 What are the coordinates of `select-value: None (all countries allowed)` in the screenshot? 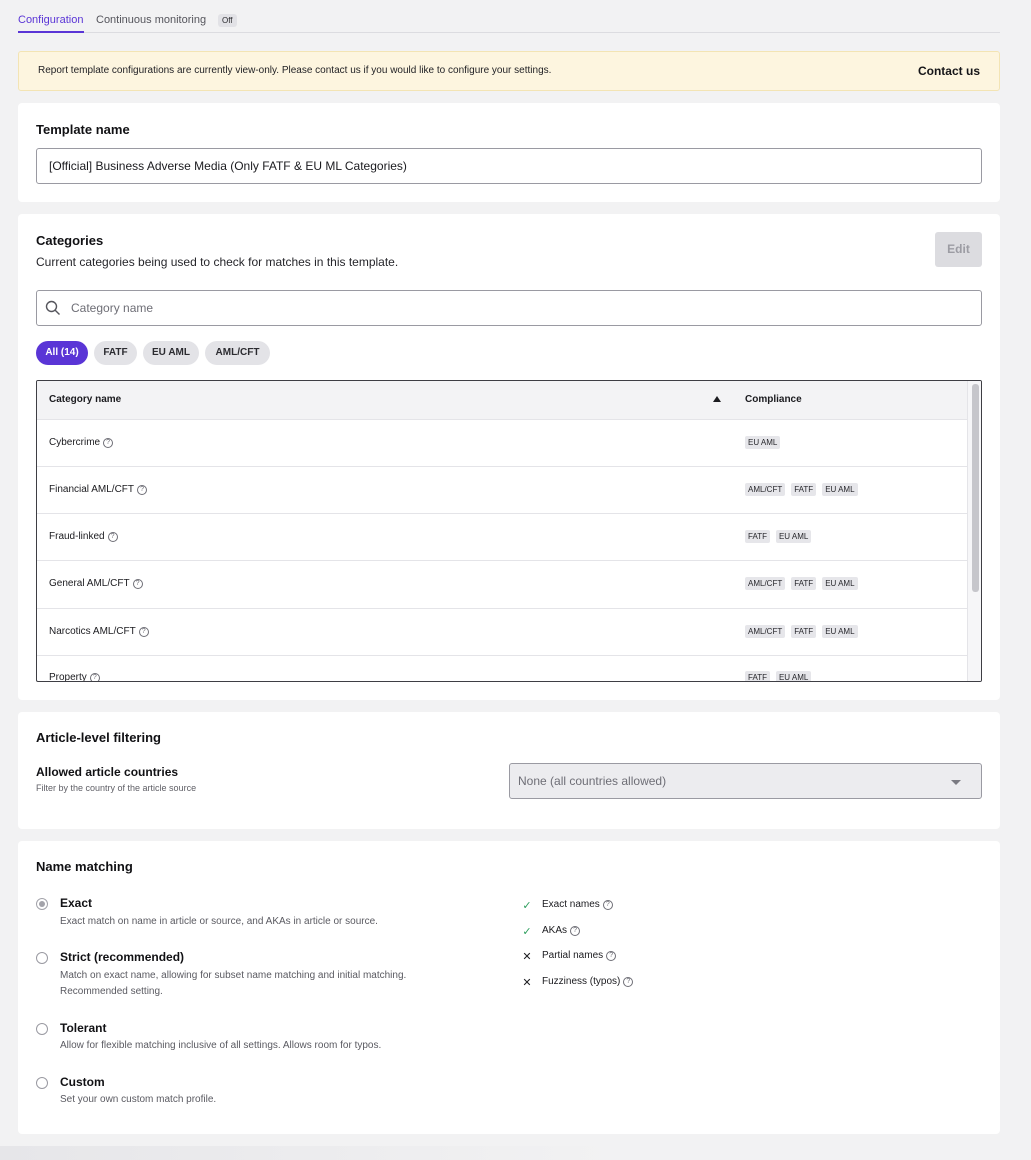 It's located at (592, 781).